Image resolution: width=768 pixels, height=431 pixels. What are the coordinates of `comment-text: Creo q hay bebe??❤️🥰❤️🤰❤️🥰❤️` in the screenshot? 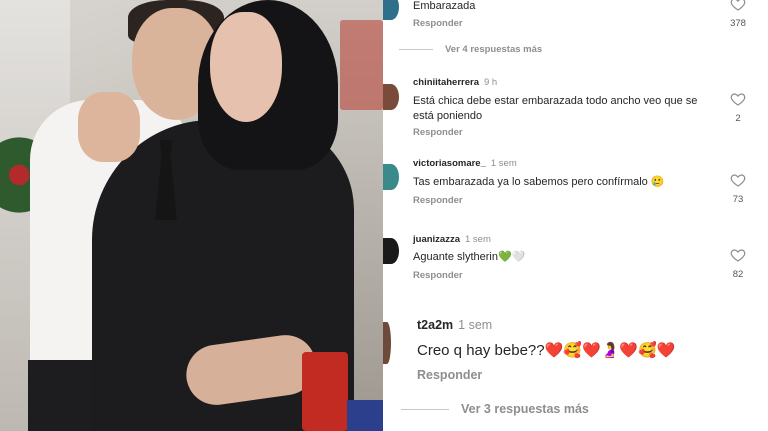 It's located at (546, 350).